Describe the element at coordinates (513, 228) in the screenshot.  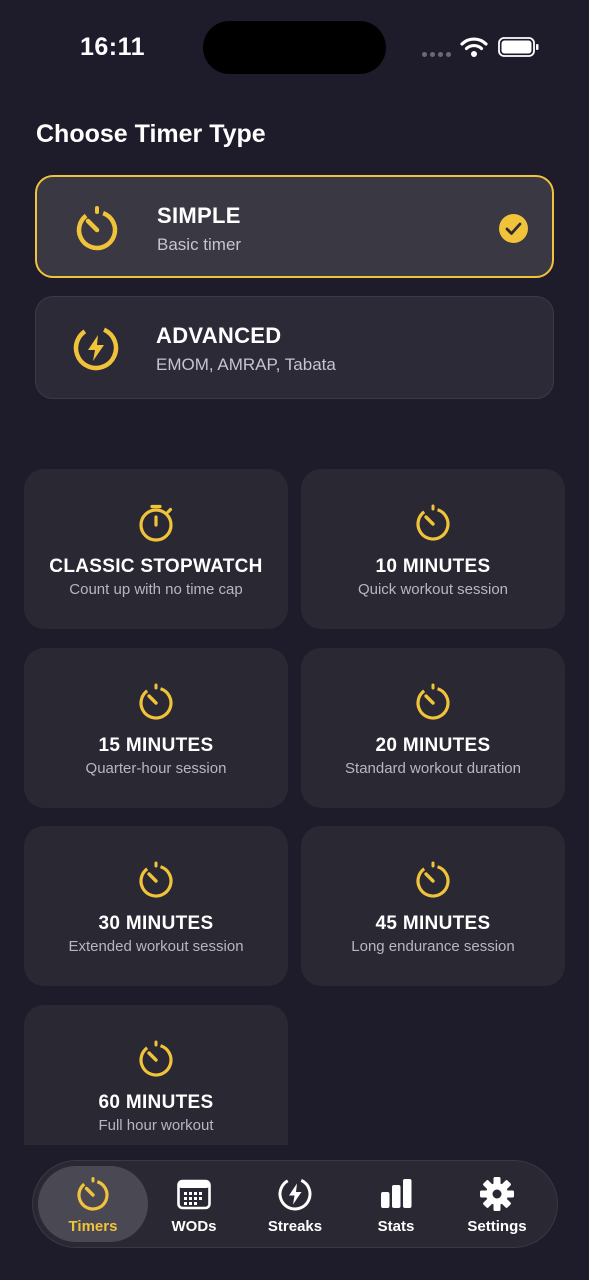
I see `checkmark-icon` at that location.